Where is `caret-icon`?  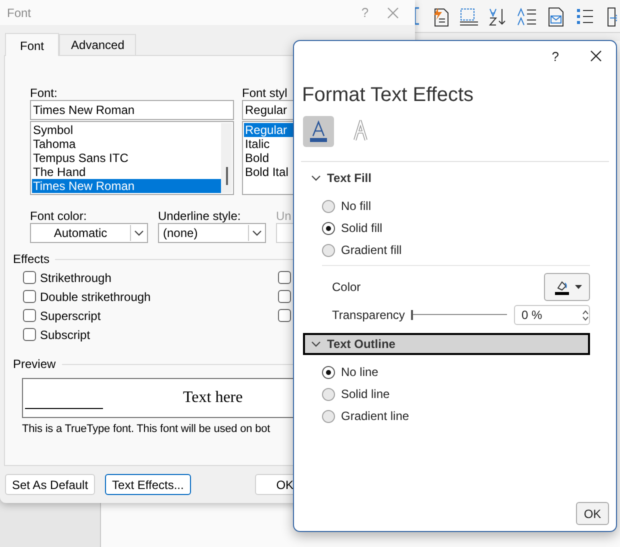
caret-icon is located at coordinates (578, 287).